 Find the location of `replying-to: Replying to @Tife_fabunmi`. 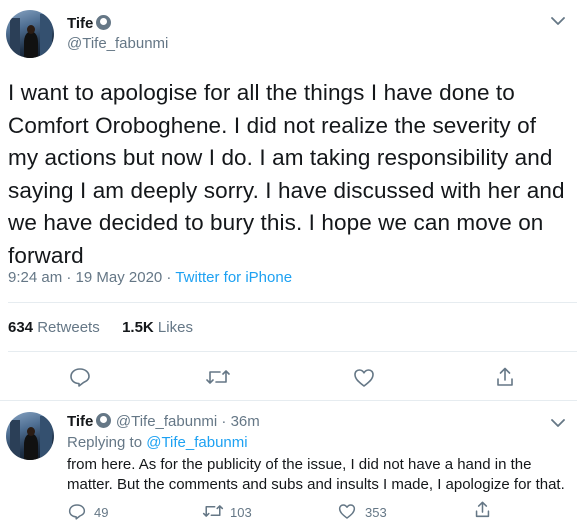

replying-to: Replying to @Tife_fabunmi is located at coordinates (157, 442).